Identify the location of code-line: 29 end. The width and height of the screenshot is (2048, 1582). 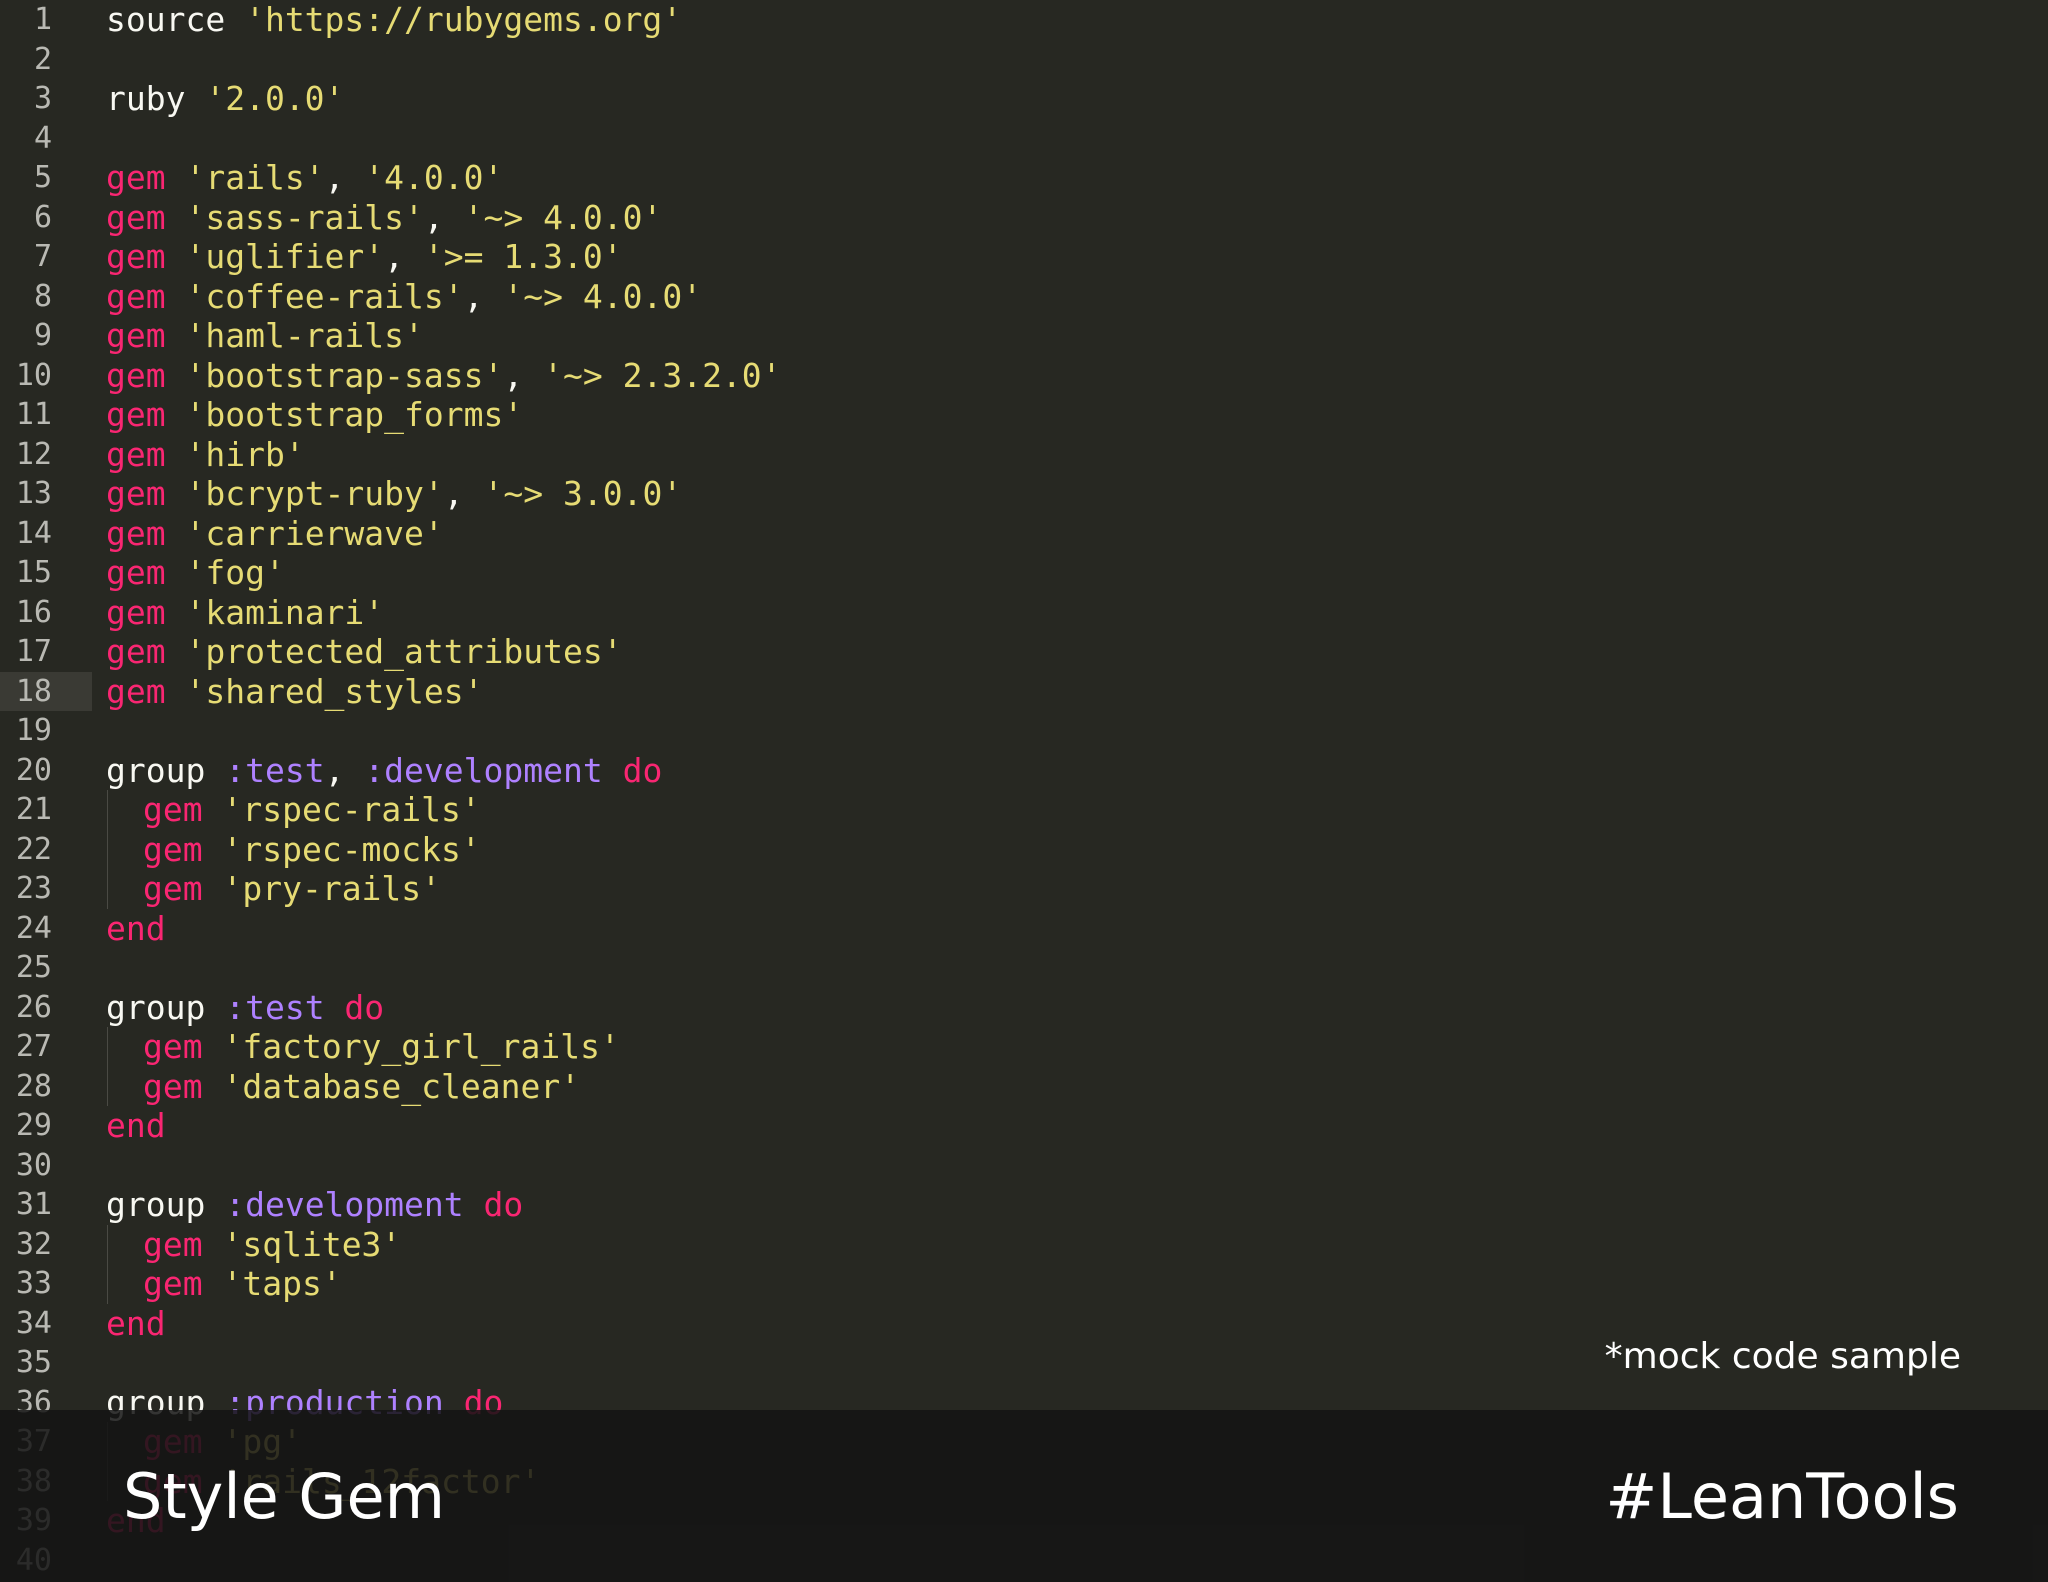
(1024, 1126).